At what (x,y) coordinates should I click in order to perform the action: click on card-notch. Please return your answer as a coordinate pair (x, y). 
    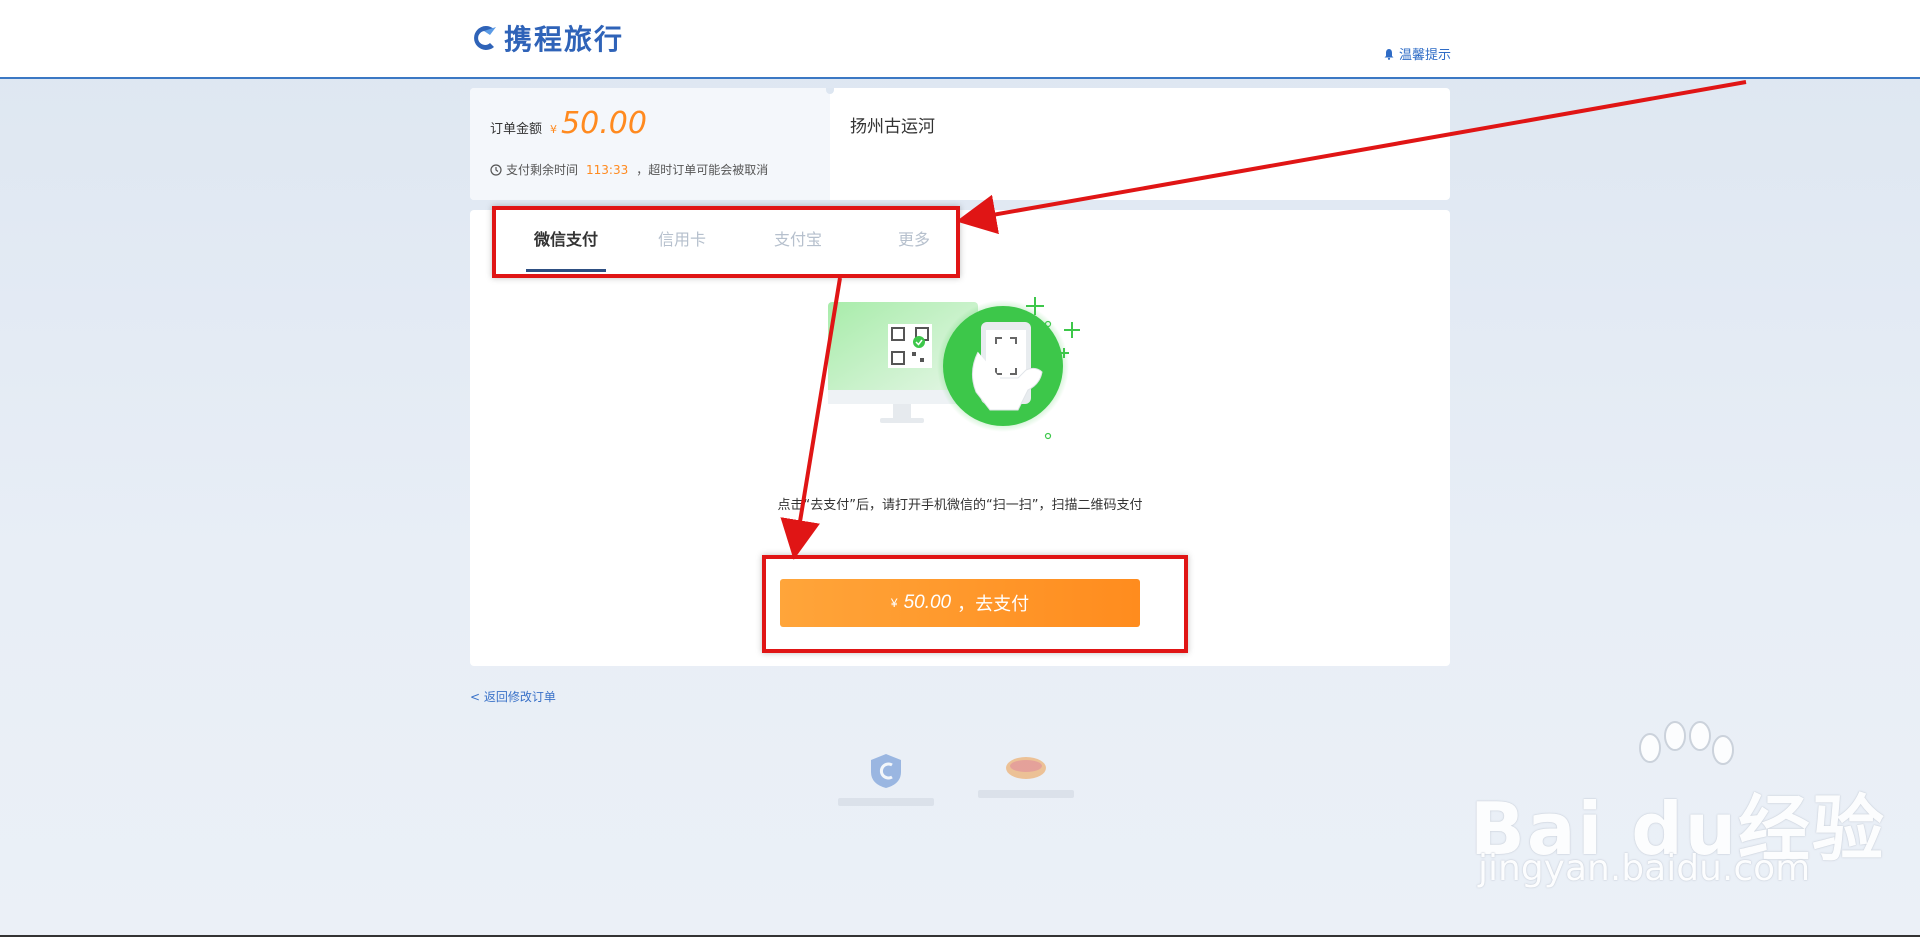
    Looking at the image, I should click on (830, 91).